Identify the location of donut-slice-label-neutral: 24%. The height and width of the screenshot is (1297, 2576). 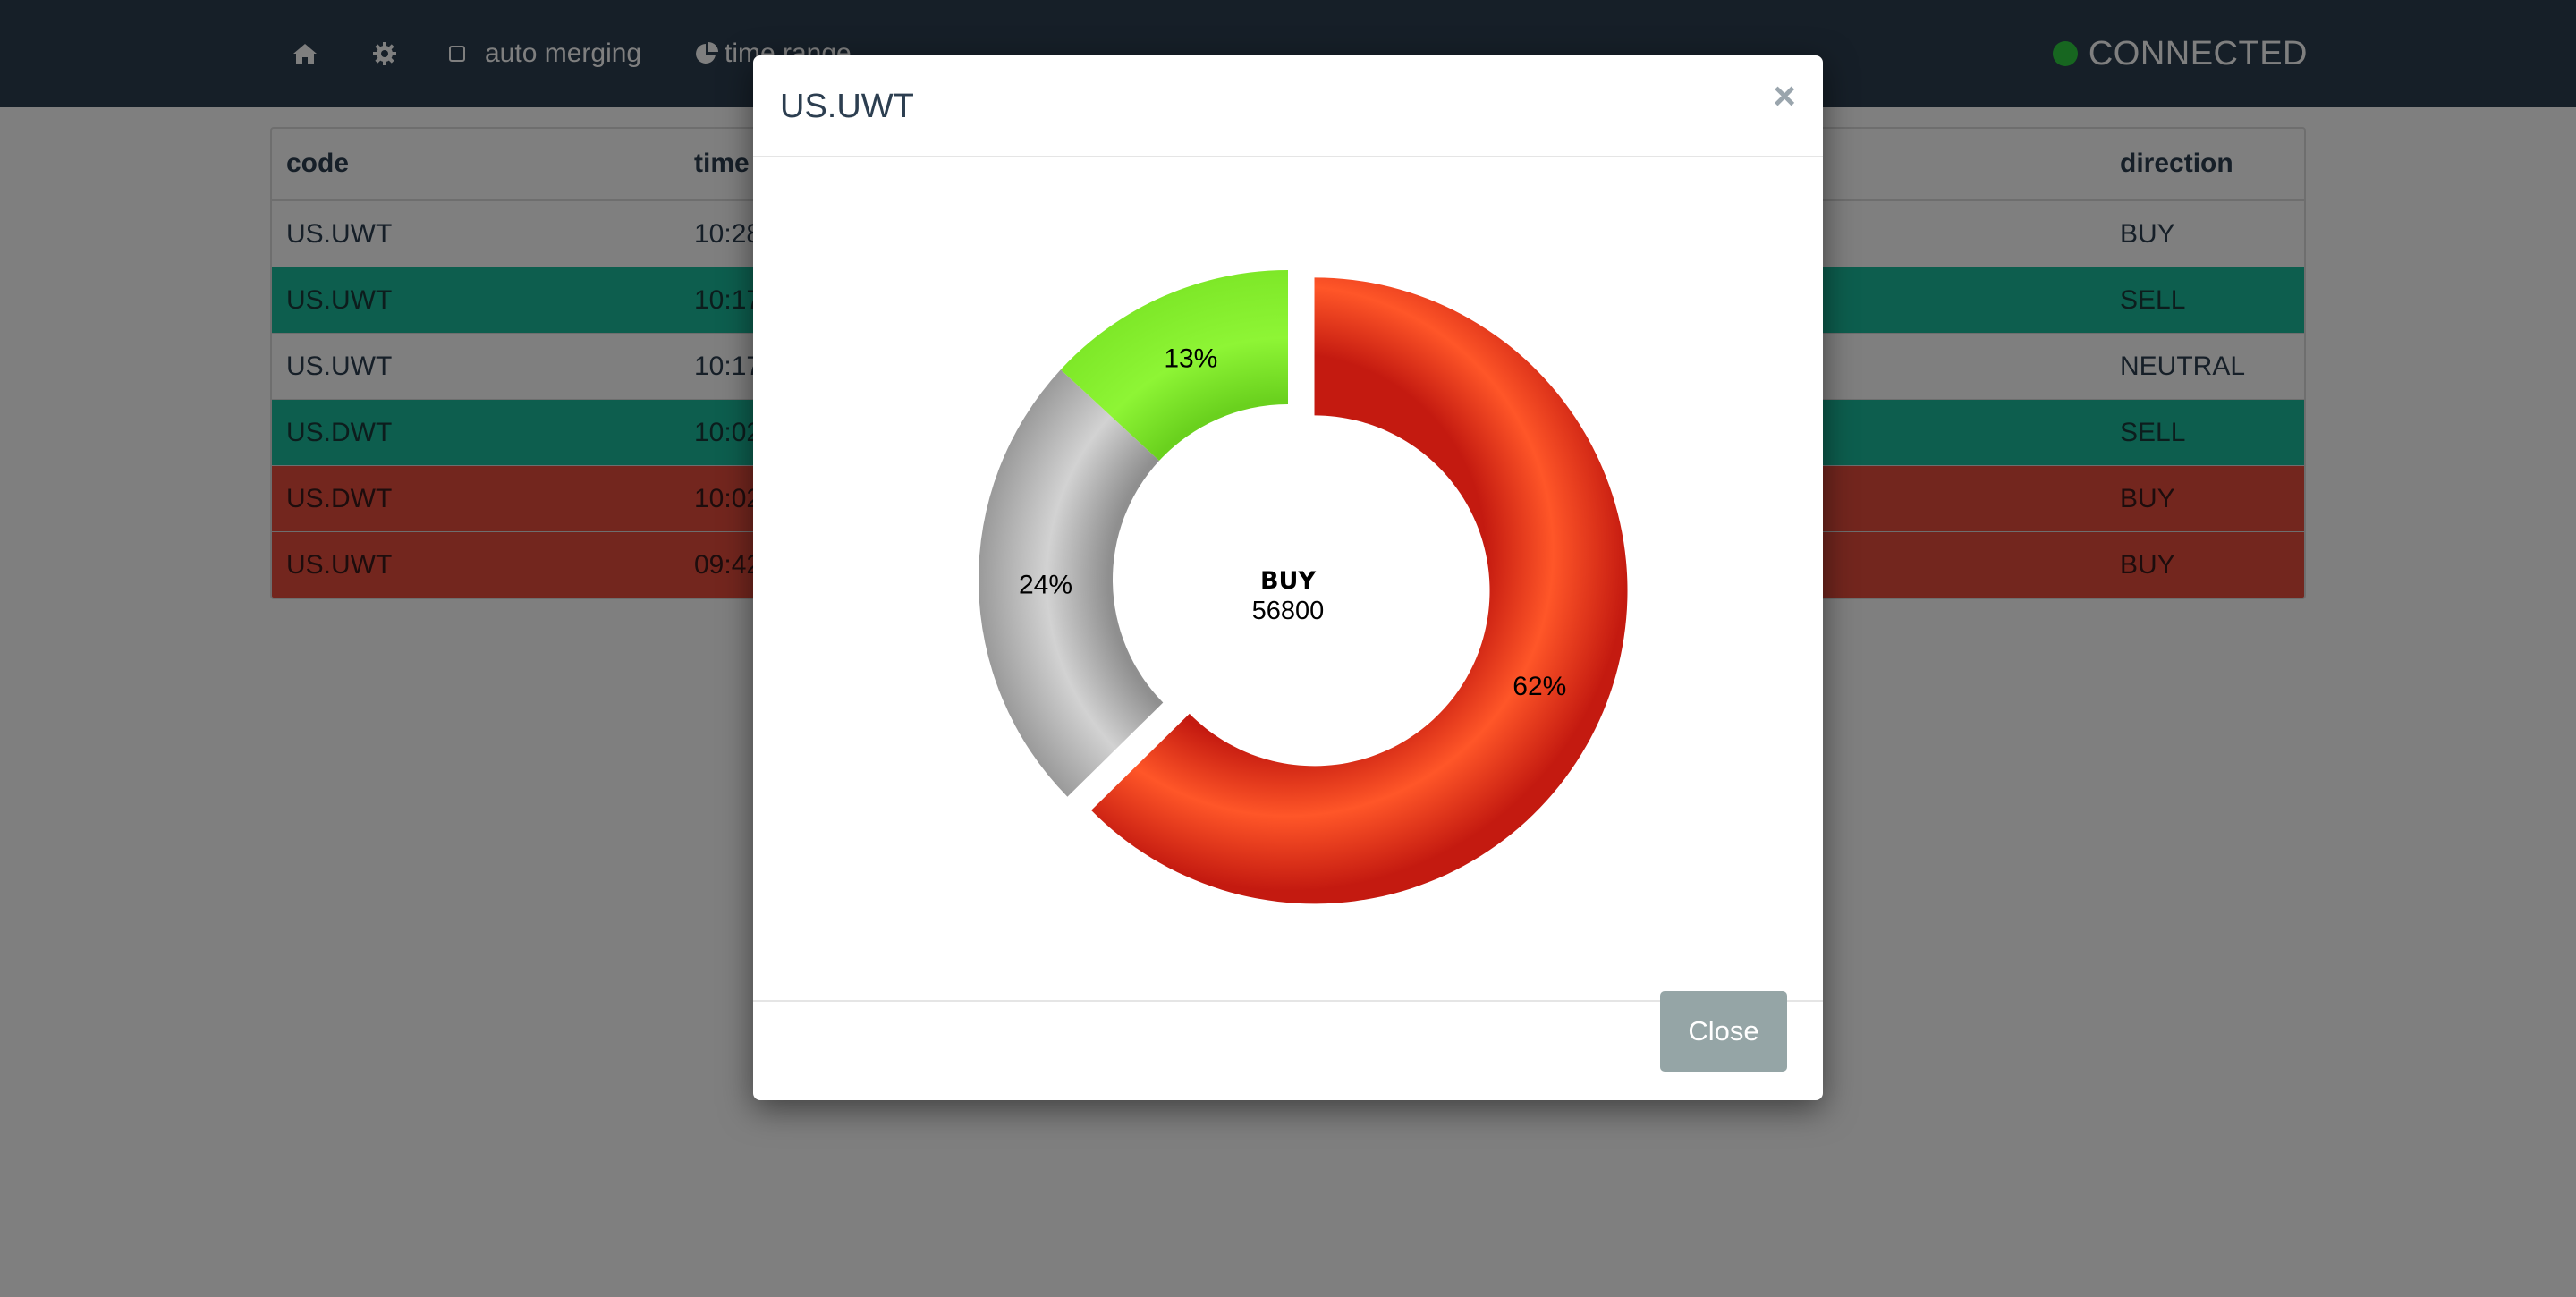
(1045, 584).